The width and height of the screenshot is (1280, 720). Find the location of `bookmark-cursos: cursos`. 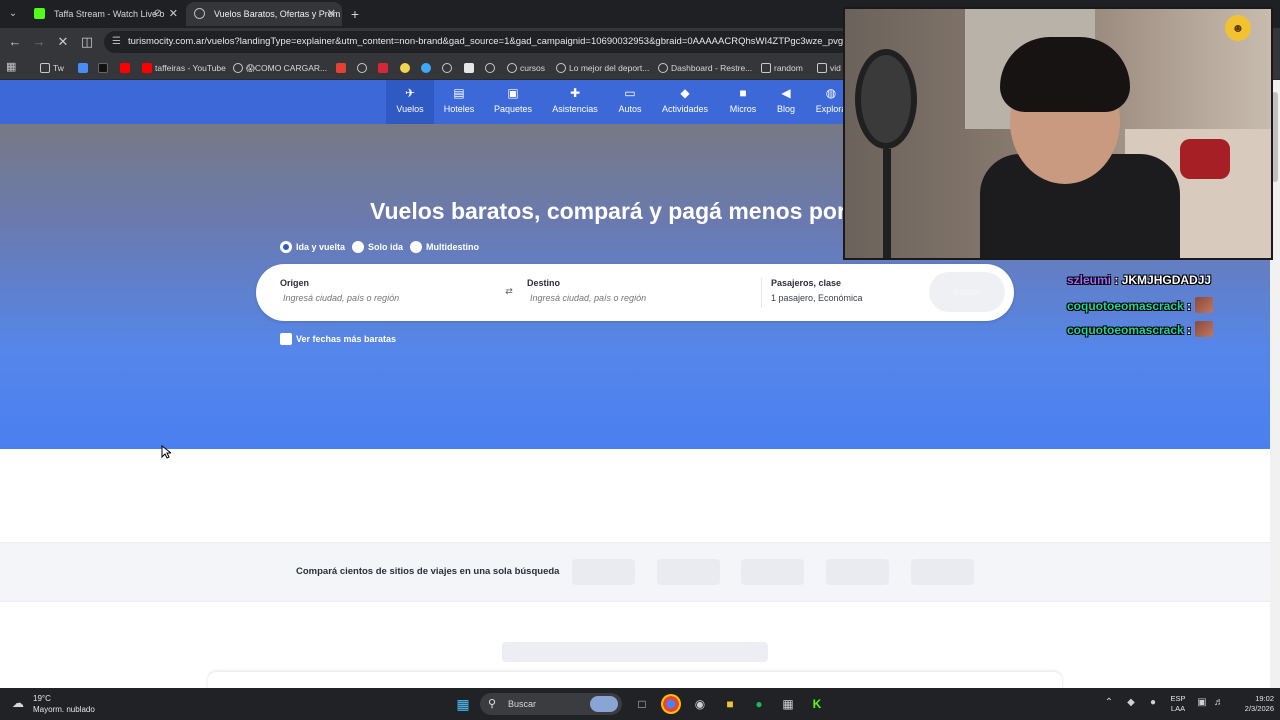

bookmark-cursos: cursos is located at coordinates (526, 68).